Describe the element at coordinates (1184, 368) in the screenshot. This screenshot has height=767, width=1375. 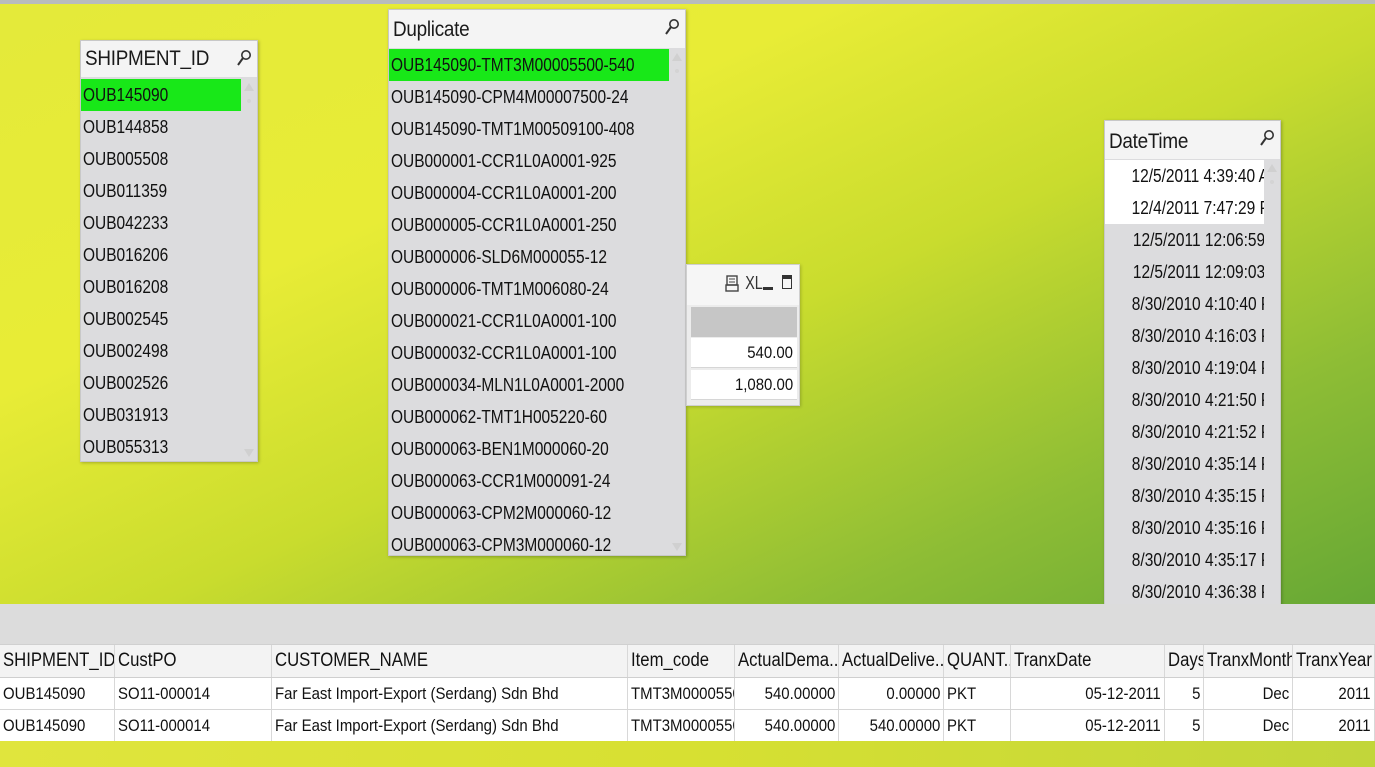
I see `list-item: 8/30/2010 4:19:04 PM` at that location.